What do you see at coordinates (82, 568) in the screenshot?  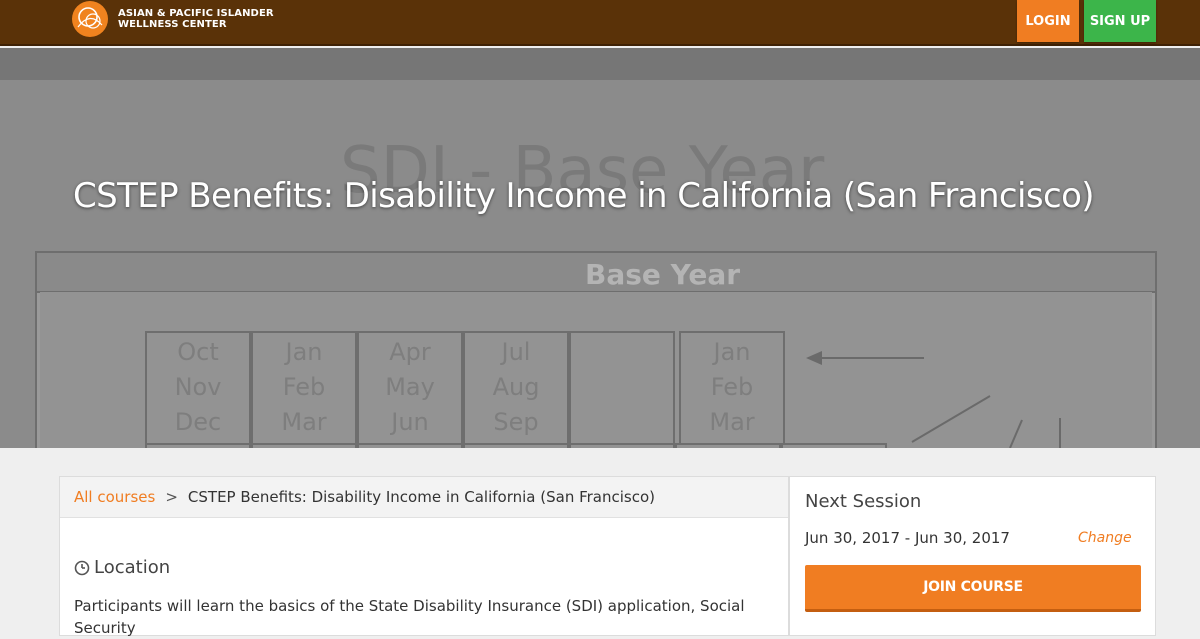 I see `clock-icon` at bounding box center [82, 568].